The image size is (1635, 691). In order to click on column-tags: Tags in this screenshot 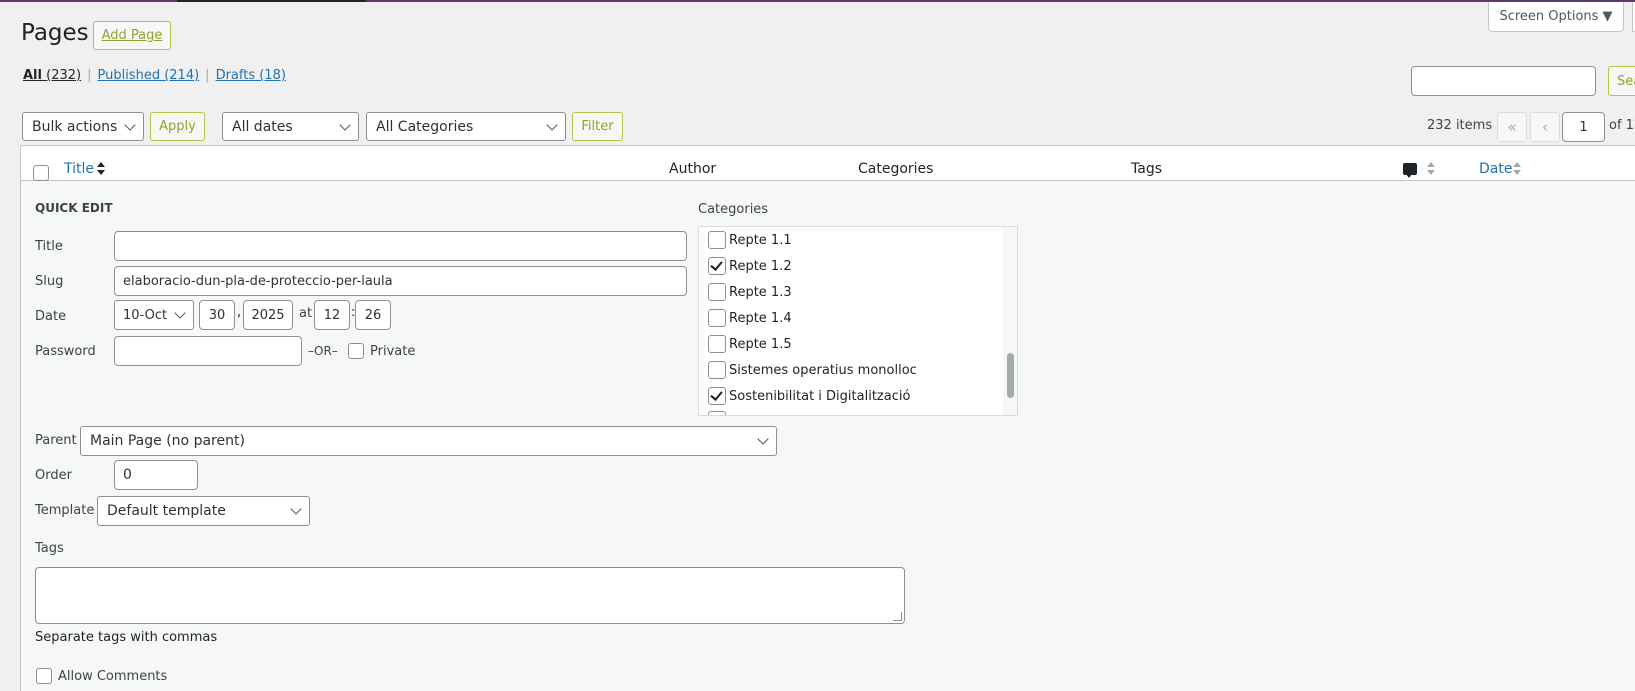, I will do `click(1146, 169)`.